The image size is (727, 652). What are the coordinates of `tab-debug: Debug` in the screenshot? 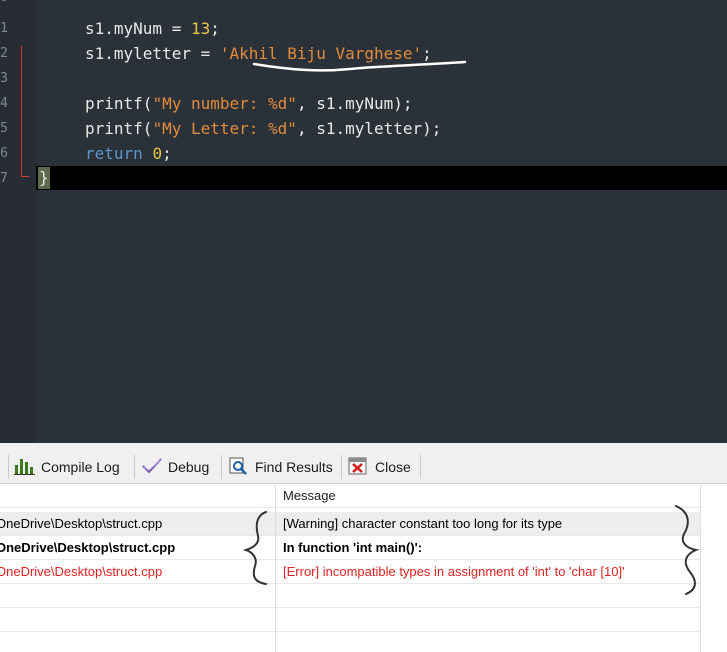 It's located at (175, 467).